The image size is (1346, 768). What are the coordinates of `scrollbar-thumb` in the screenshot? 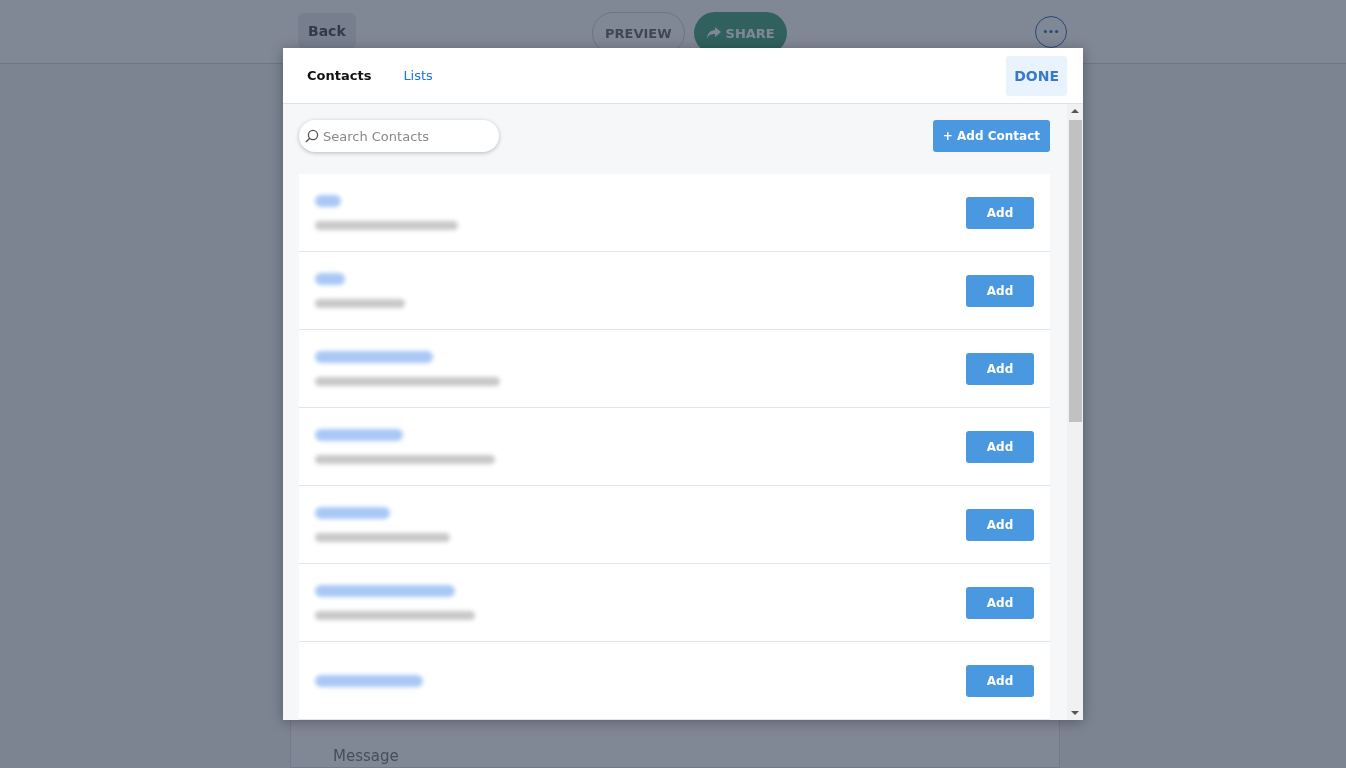 It's located at (1075, 271).